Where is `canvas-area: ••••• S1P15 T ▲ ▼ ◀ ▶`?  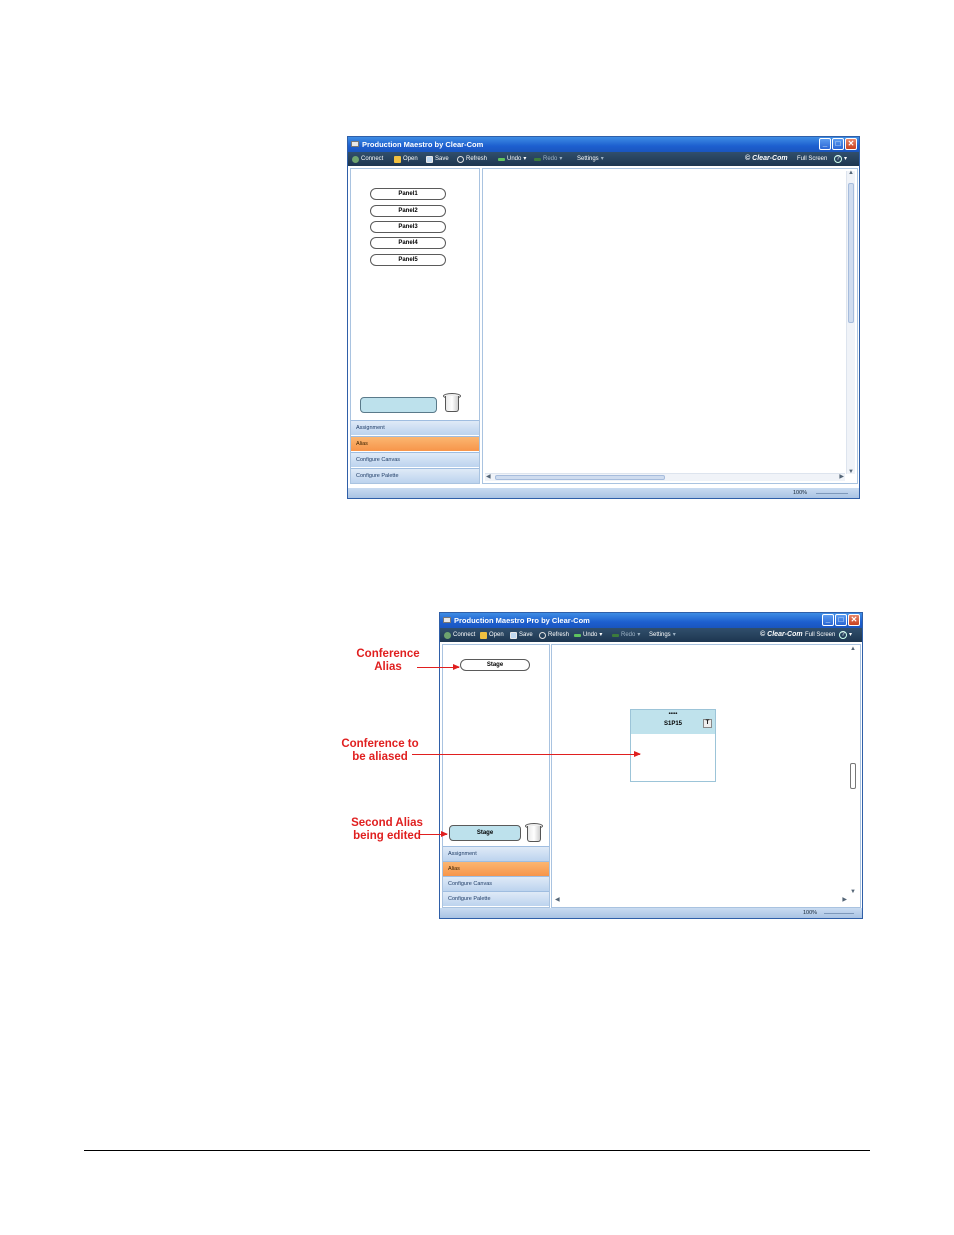 canvas-area: ••••• S1P15 T ▲ ▼ ◀ ▶ is located at coordinates (706, 776).